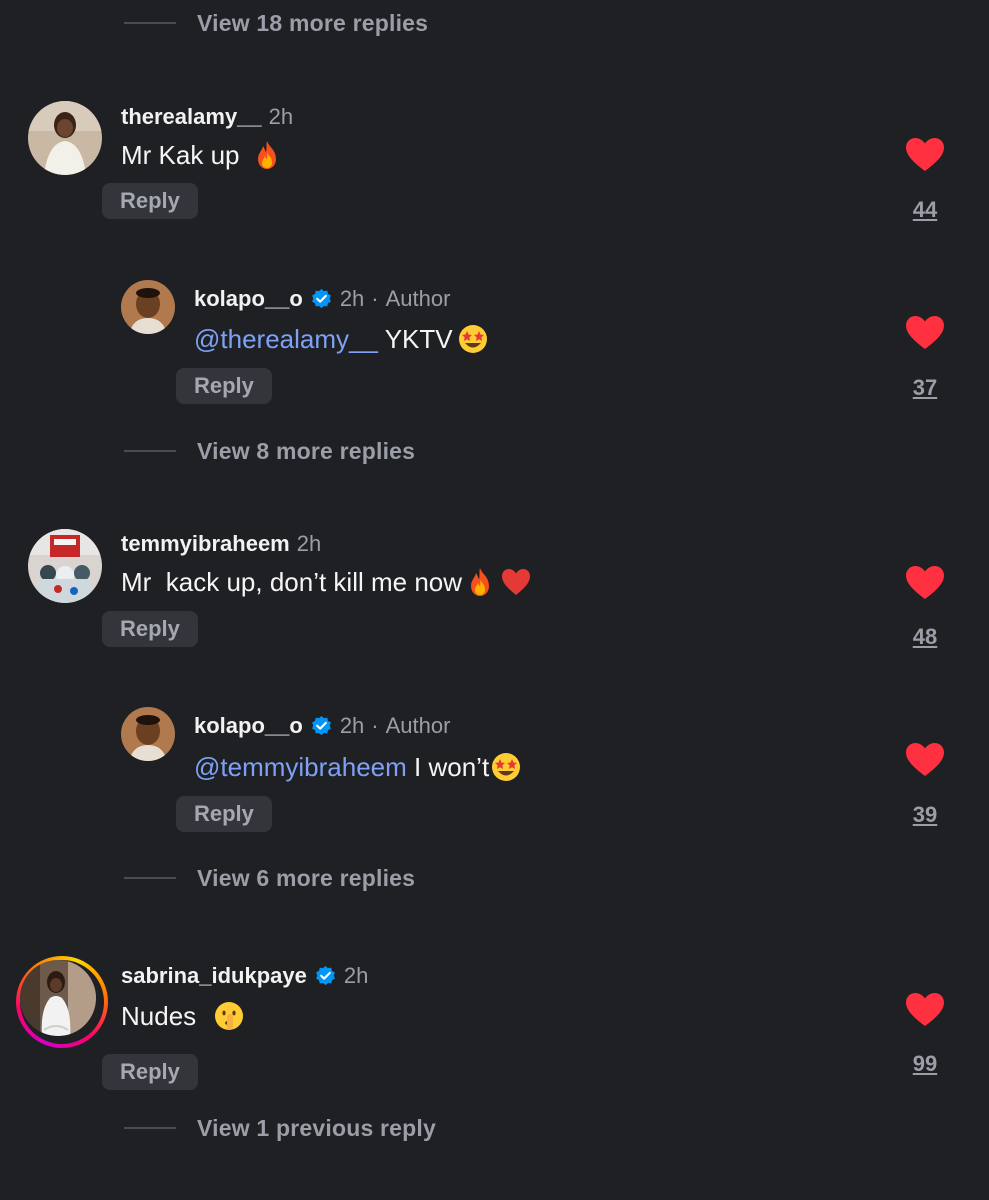 The height and width of the screenshot is (1200, 989). What do you see at coordinates (925, 637) in the screenshot?
I see `like-count: 48` at bounding box center [925, 637].